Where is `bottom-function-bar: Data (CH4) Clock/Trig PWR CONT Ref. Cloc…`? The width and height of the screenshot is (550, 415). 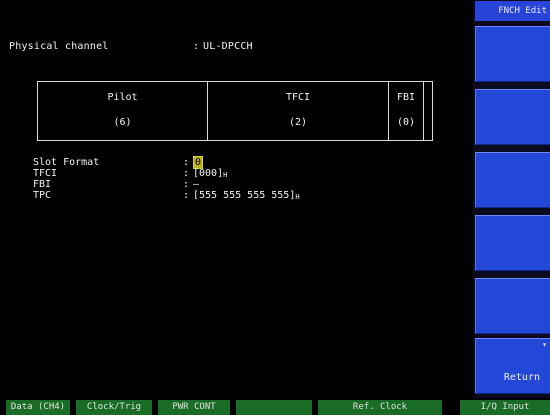 bottom-function-bar: Data (CH4) Clock/Trig PWR CONT Ref. Cloc… is located at coordinates (275, 406).